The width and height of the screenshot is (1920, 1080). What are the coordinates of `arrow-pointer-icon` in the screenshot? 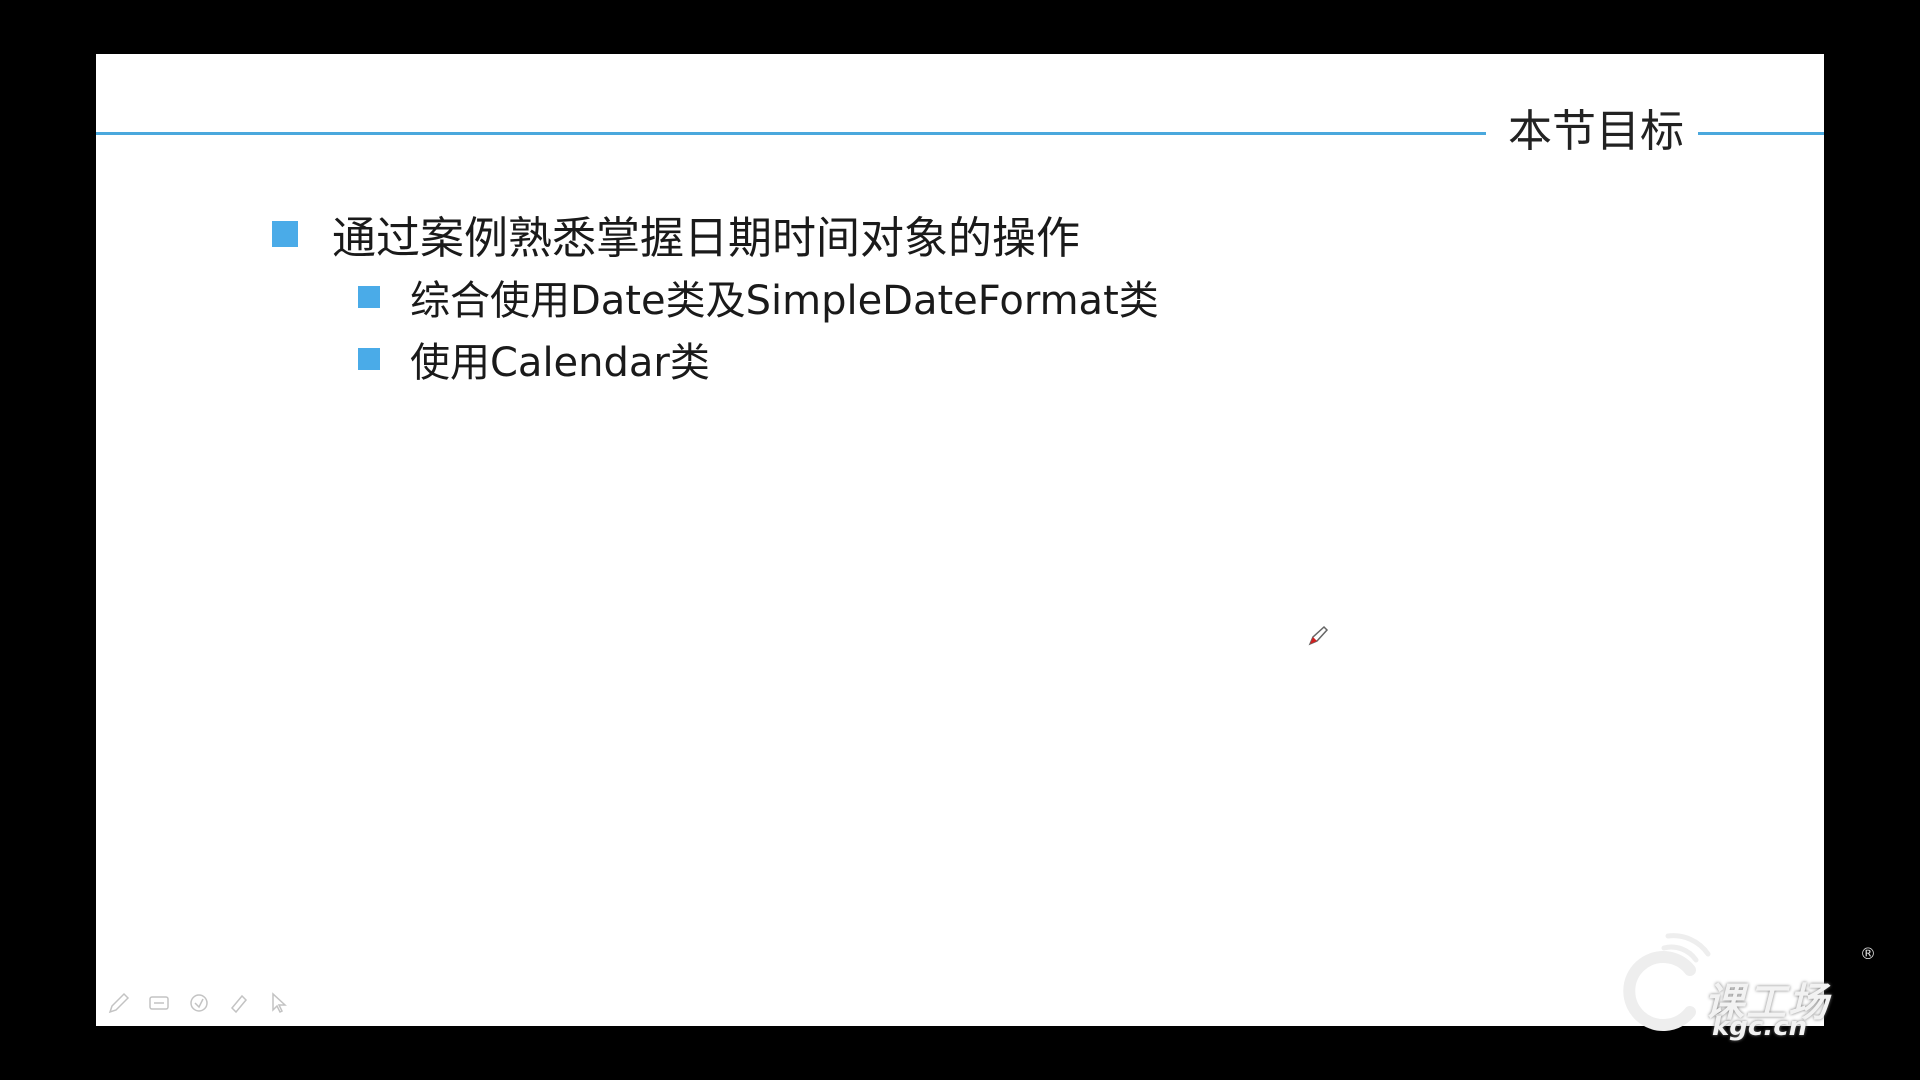 It's located at (279, 1003).